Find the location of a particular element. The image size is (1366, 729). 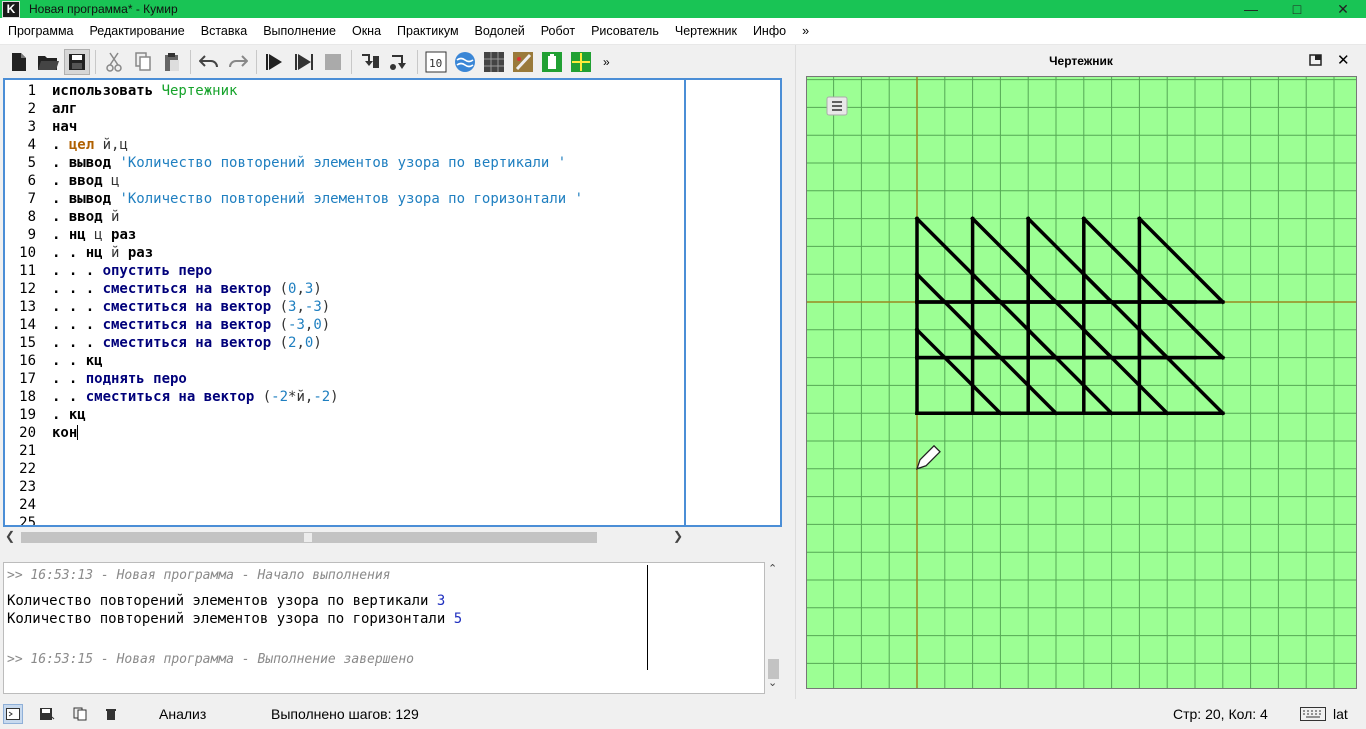

scrollbar-grip is located at coordinates (308, 537).